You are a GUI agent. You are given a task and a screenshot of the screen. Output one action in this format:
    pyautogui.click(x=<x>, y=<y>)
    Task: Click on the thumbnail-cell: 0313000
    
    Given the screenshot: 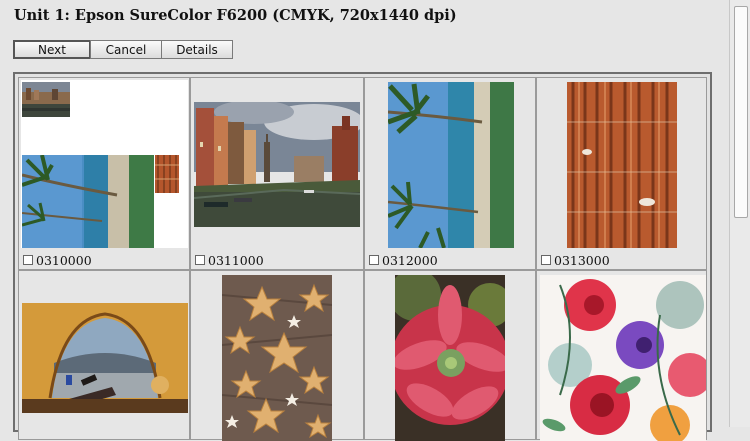 What is the action you would take?
    pyautogui.click(x=621, y=173)
    